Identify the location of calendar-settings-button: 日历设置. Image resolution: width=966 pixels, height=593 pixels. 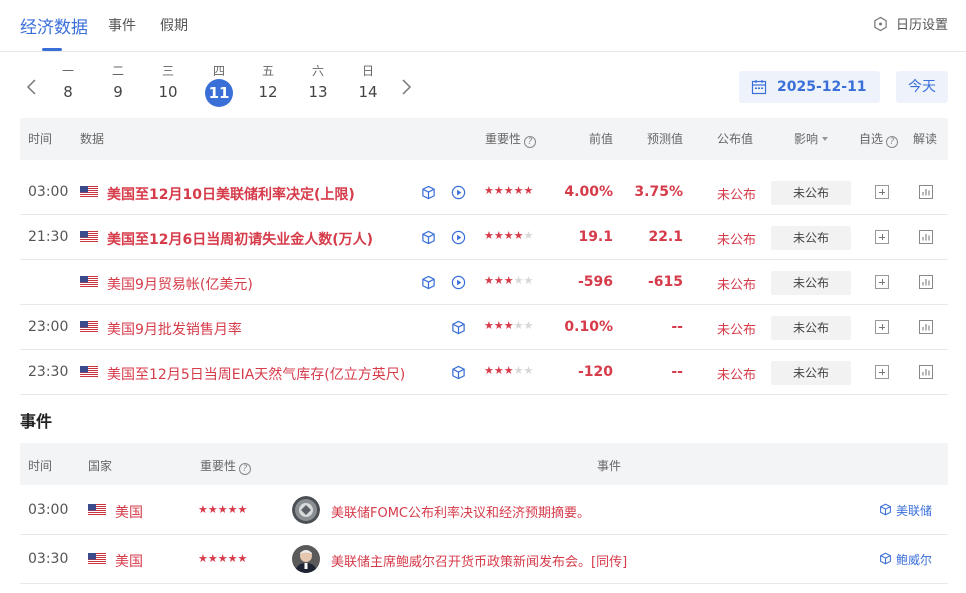
(910, 23).